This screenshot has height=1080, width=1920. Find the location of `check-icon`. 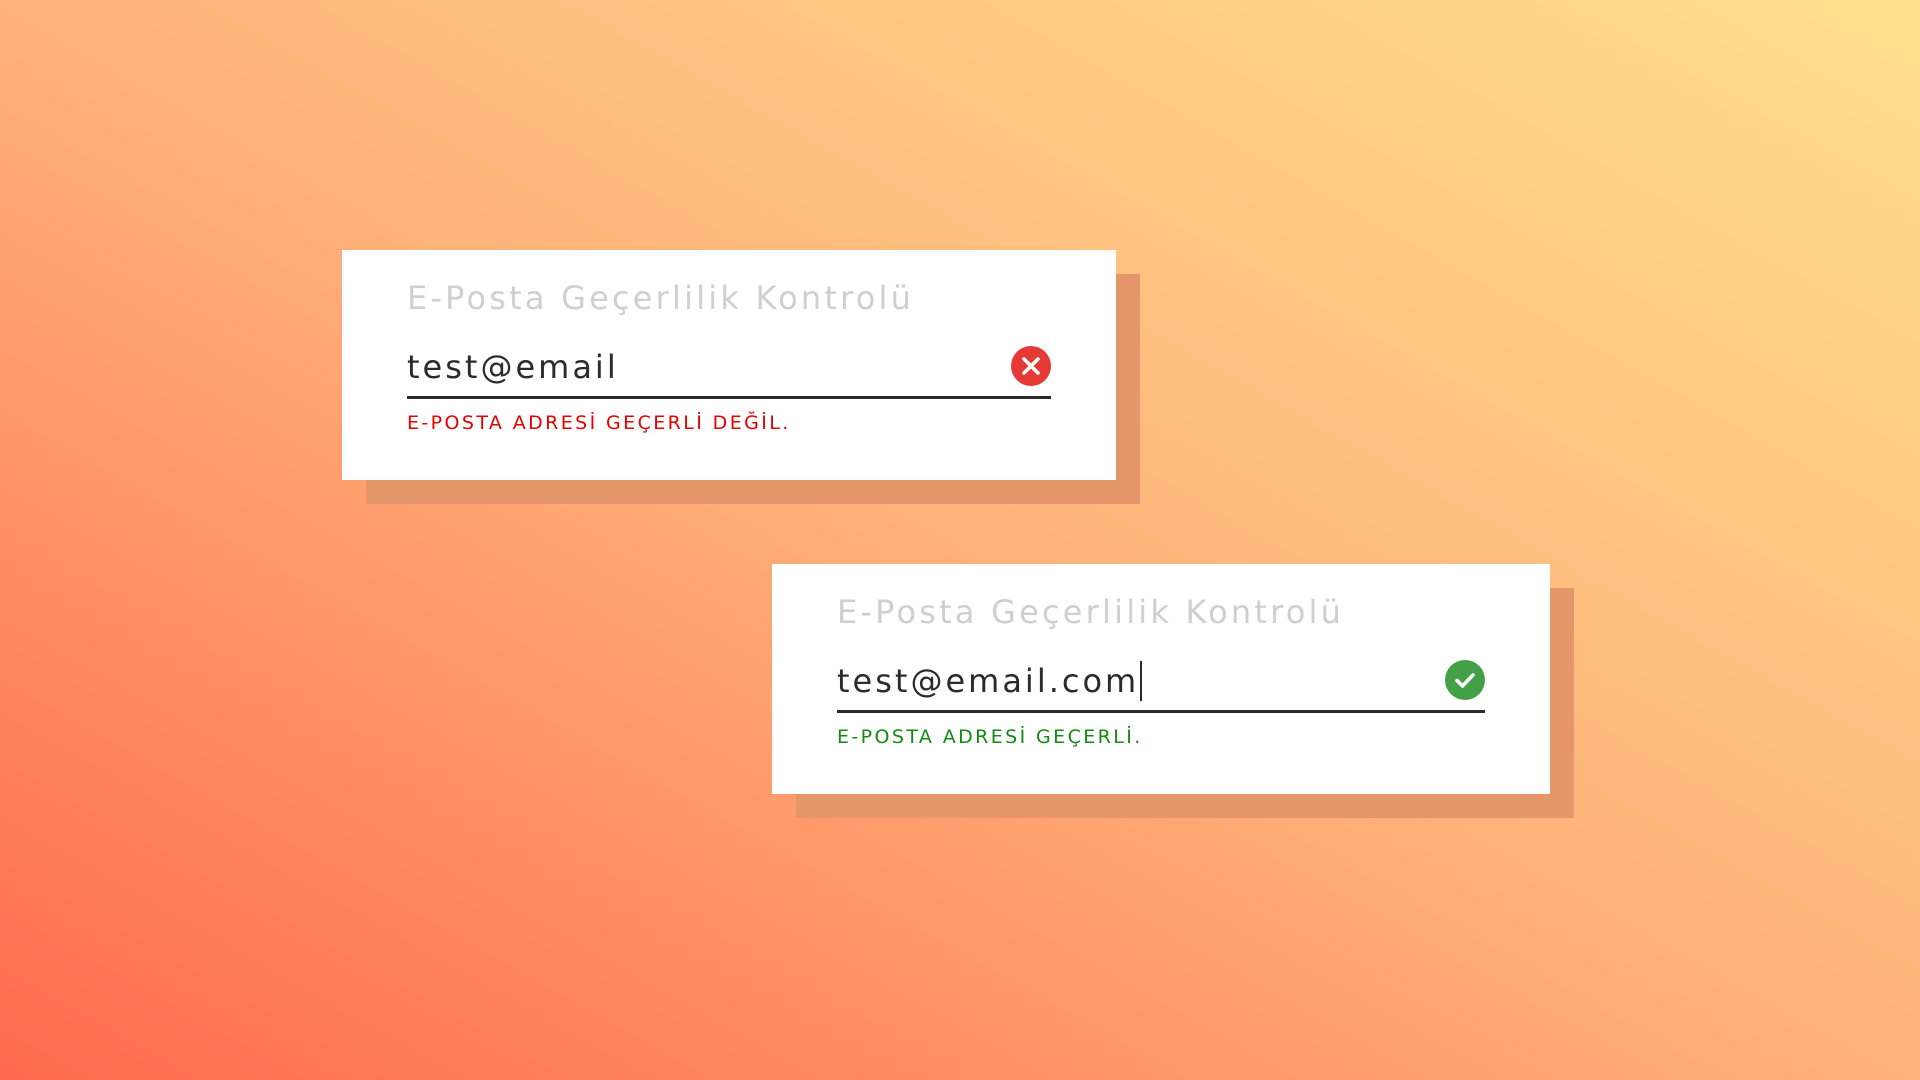

check-icon is located at coordinates (1465, 680).